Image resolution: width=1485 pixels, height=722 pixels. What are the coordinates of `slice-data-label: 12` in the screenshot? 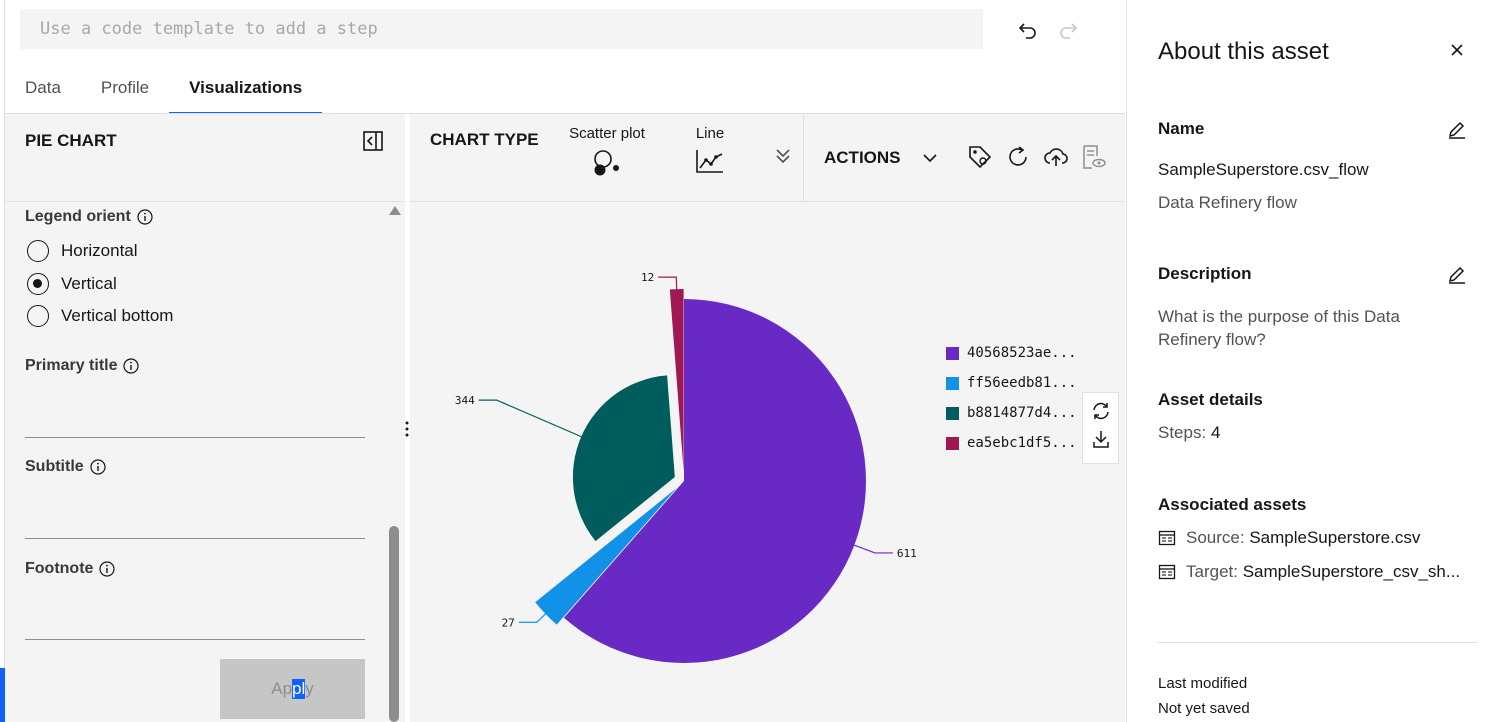 It's located at (647, 277).